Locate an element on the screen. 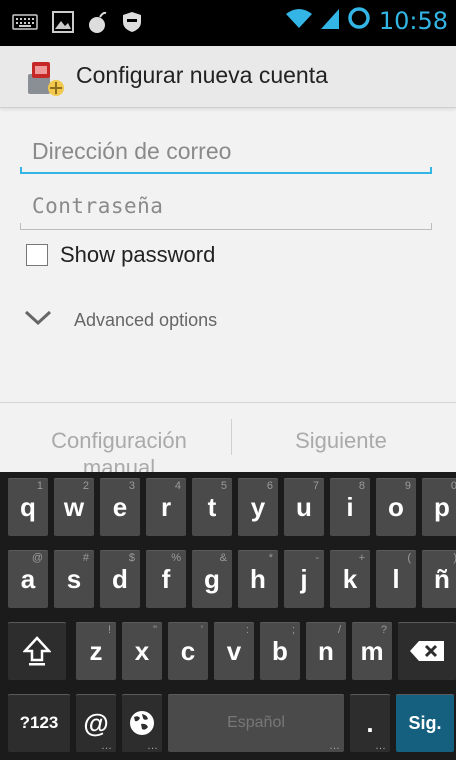 The width and height of the screenshot is (456, 760). key-label: r is located at coordinates (166, 506).